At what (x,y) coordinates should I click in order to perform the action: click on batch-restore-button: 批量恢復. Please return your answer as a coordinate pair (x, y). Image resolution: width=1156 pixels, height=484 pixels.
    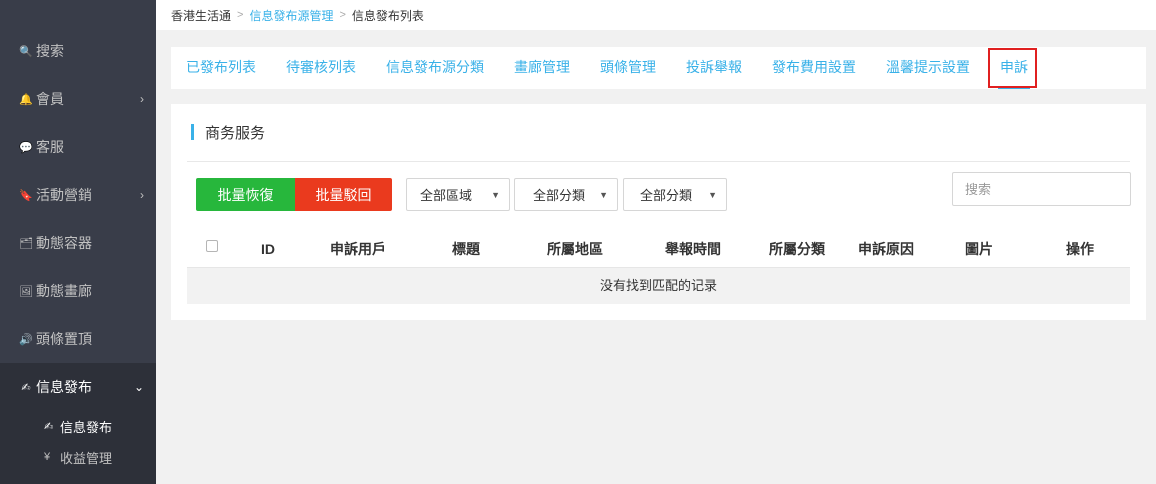
    Looking at the image, I should click on (245, 194).